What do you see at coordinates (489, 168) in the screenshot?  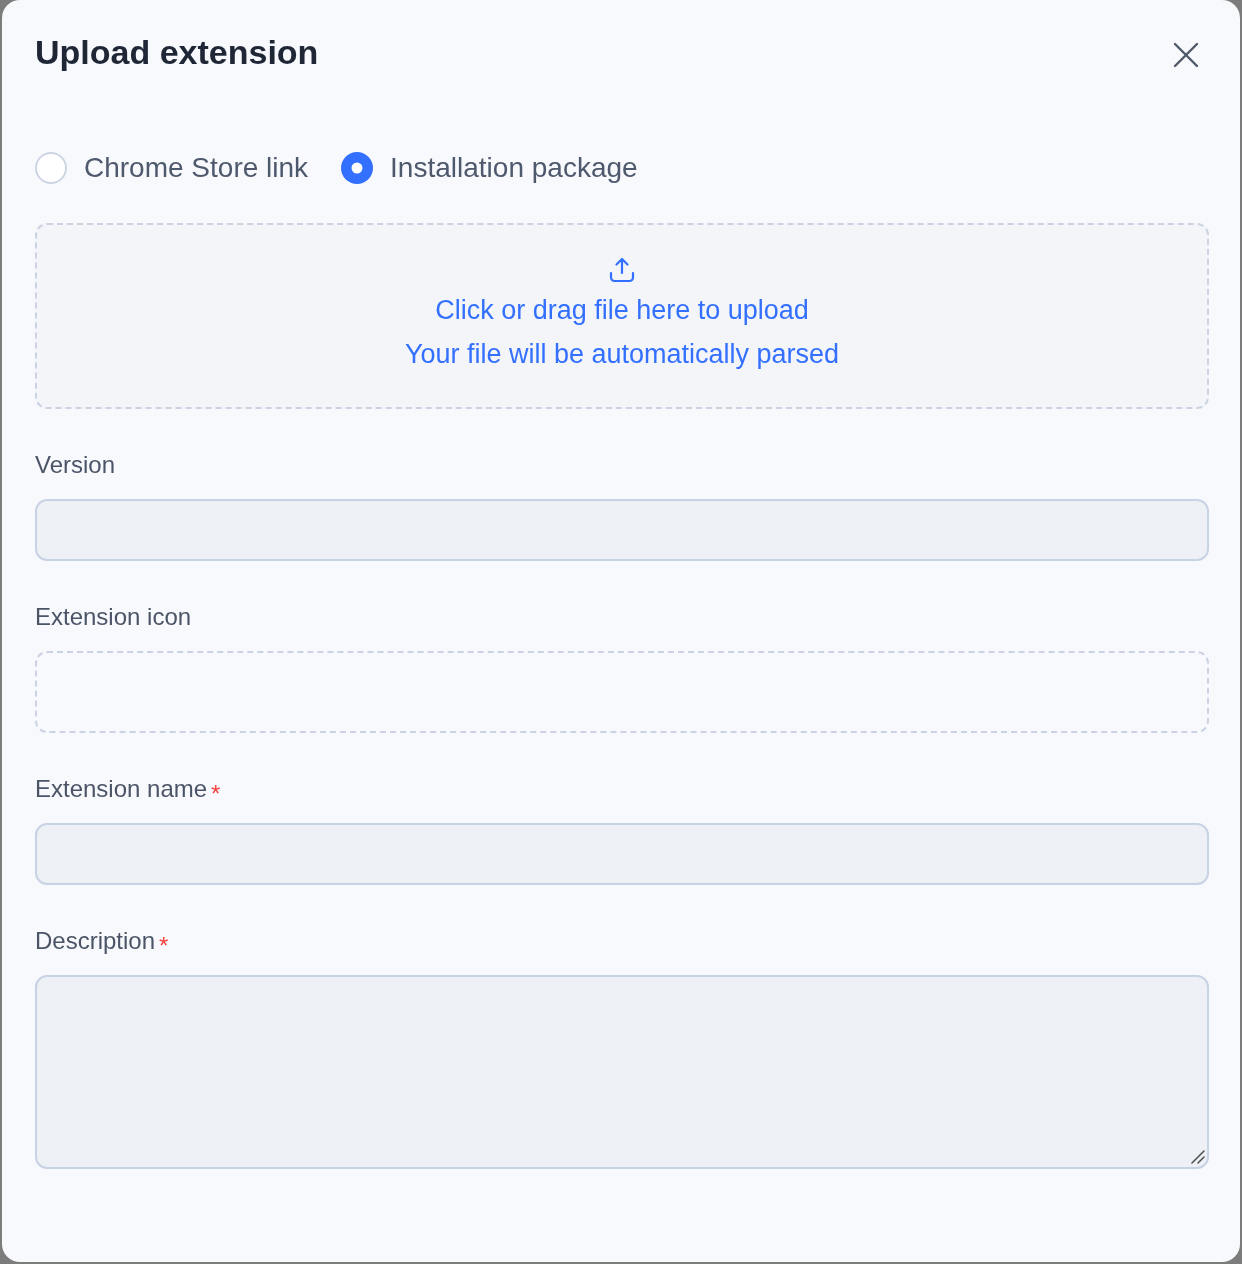 I see `radio-option: Installation package` at bounding box center [489, 168].